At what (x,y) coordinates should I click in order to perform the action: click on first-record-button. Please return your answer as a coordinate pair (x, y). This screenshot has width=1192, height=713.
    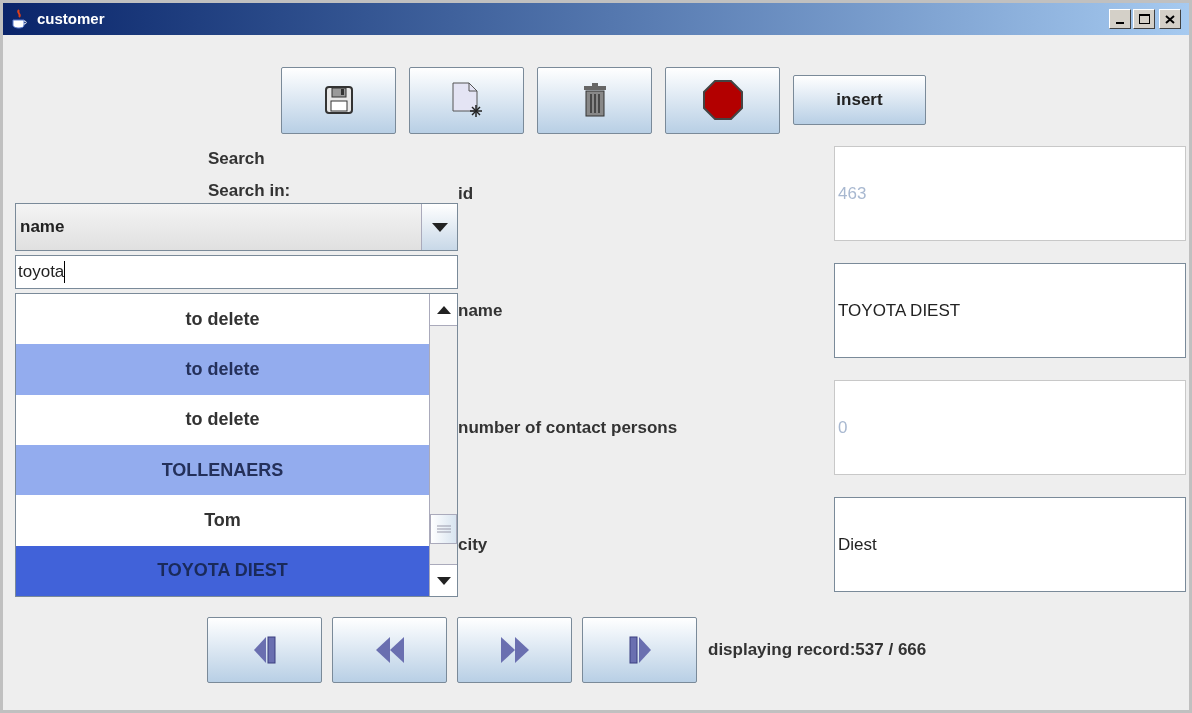
    Looking at the image, I should click on (264, 650).